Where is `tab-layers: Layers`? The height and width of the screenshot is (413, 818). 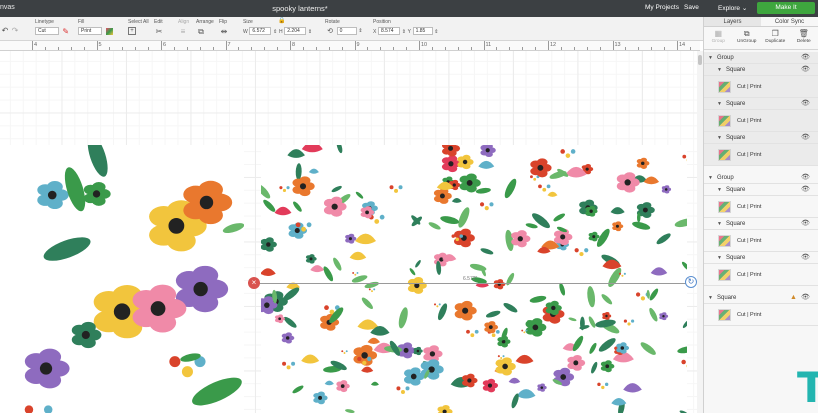
tab-layers: Layers is located at coordinates (732, 21).